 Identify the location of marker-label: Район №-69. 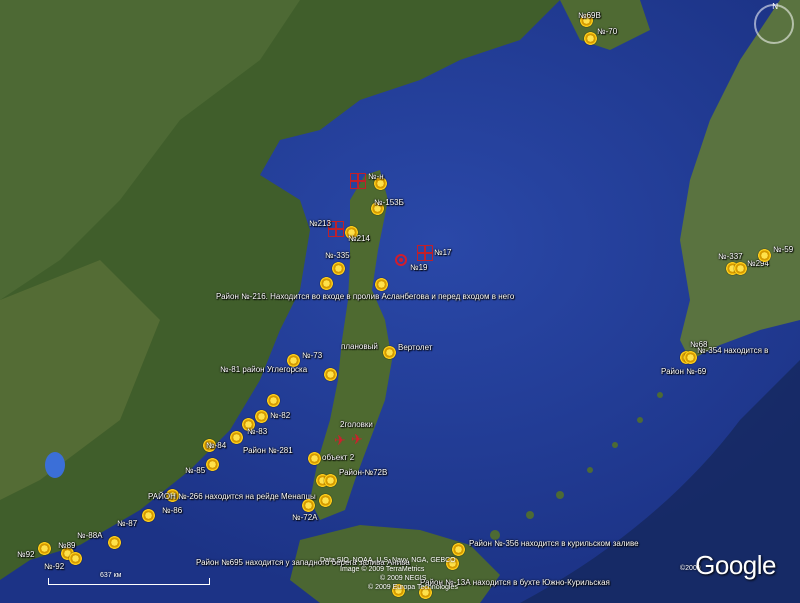
(684, 371).